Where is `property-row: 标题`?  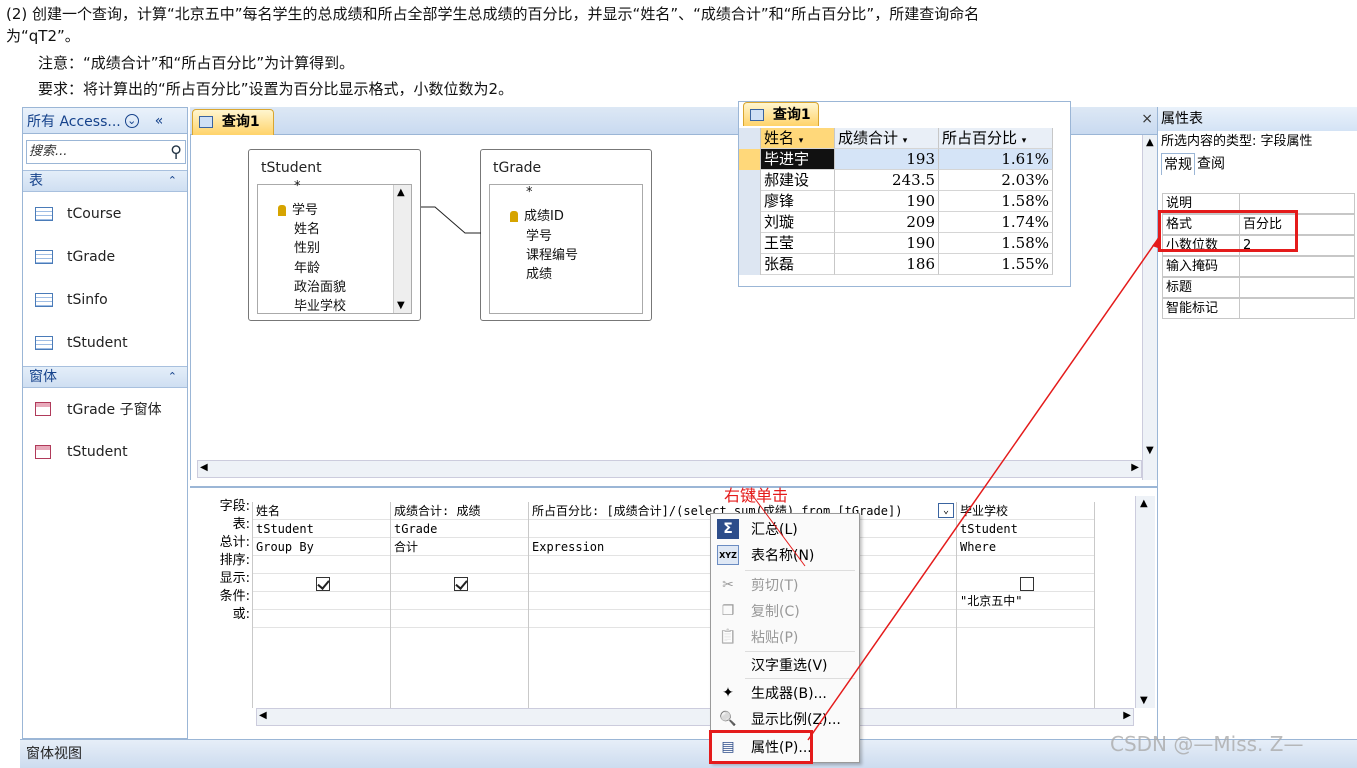
property-row: 标题 is located at coordinates (1258, 287).